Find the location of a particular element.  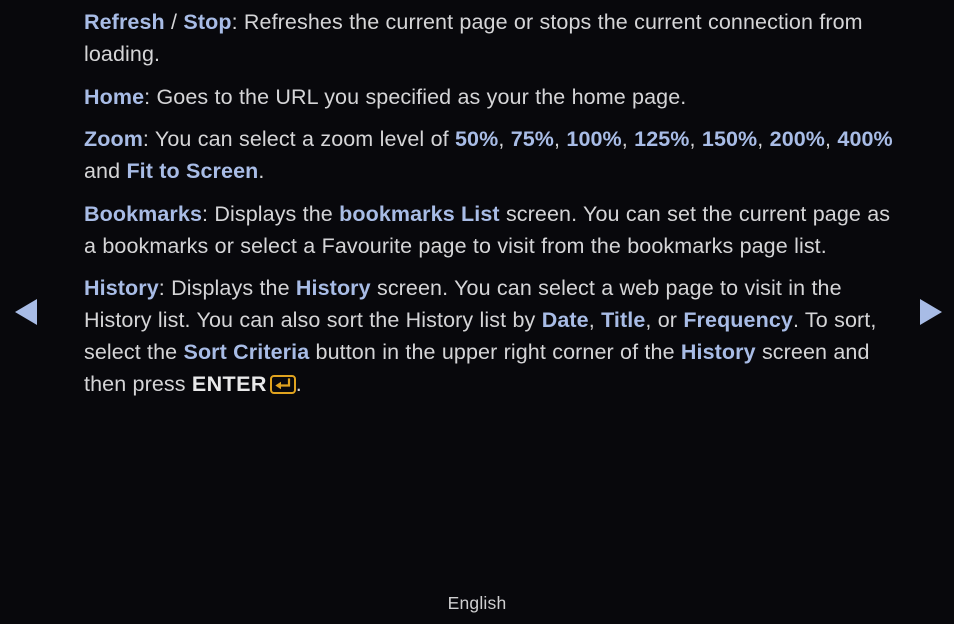

keyword-term: Home is located at coordinates (114, 96).